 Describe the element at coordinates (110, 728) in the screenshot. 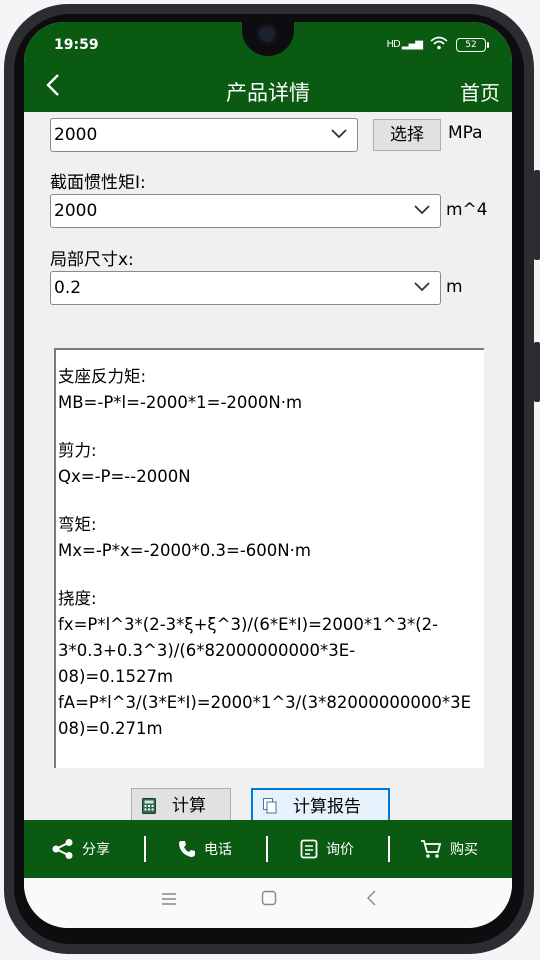

I see `result-line: 08)=0.271m` at that location.